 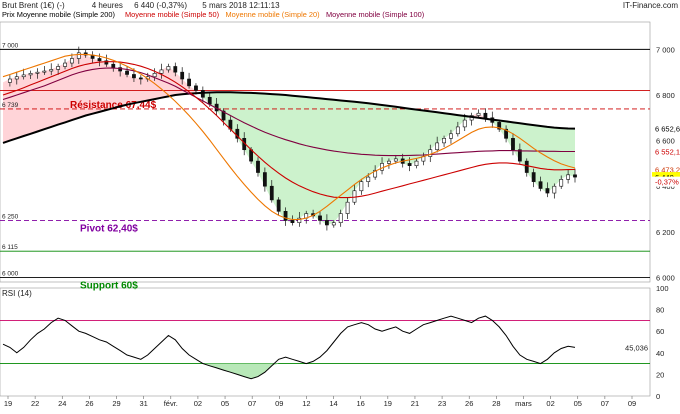 What do you see at coordinates (33, 5) in the screenshot?
I see `header-field-0: Brut Brent (1€) (-)` at bounding box center [33, 5].